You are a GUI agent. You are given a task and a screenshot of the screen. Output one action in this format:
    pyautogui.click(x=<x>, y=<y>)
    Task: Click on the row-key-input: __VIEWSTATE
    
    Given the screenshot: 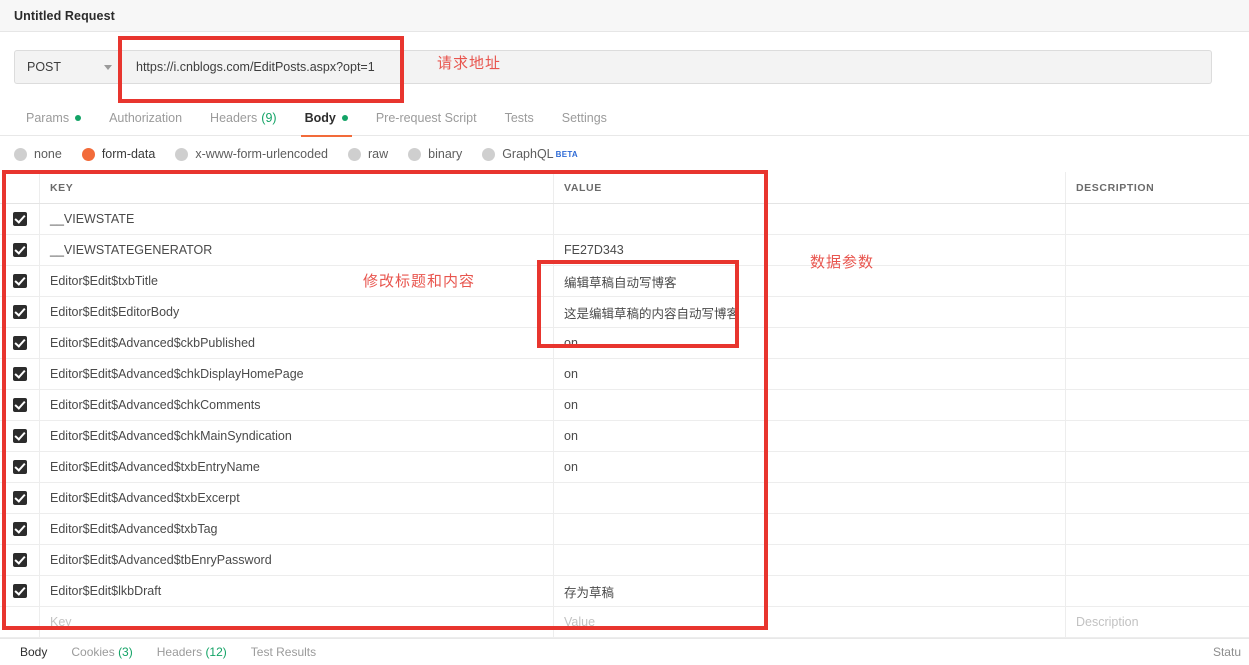 What is the action you would take?
    pyautogui.click(x=297, y=219)
    